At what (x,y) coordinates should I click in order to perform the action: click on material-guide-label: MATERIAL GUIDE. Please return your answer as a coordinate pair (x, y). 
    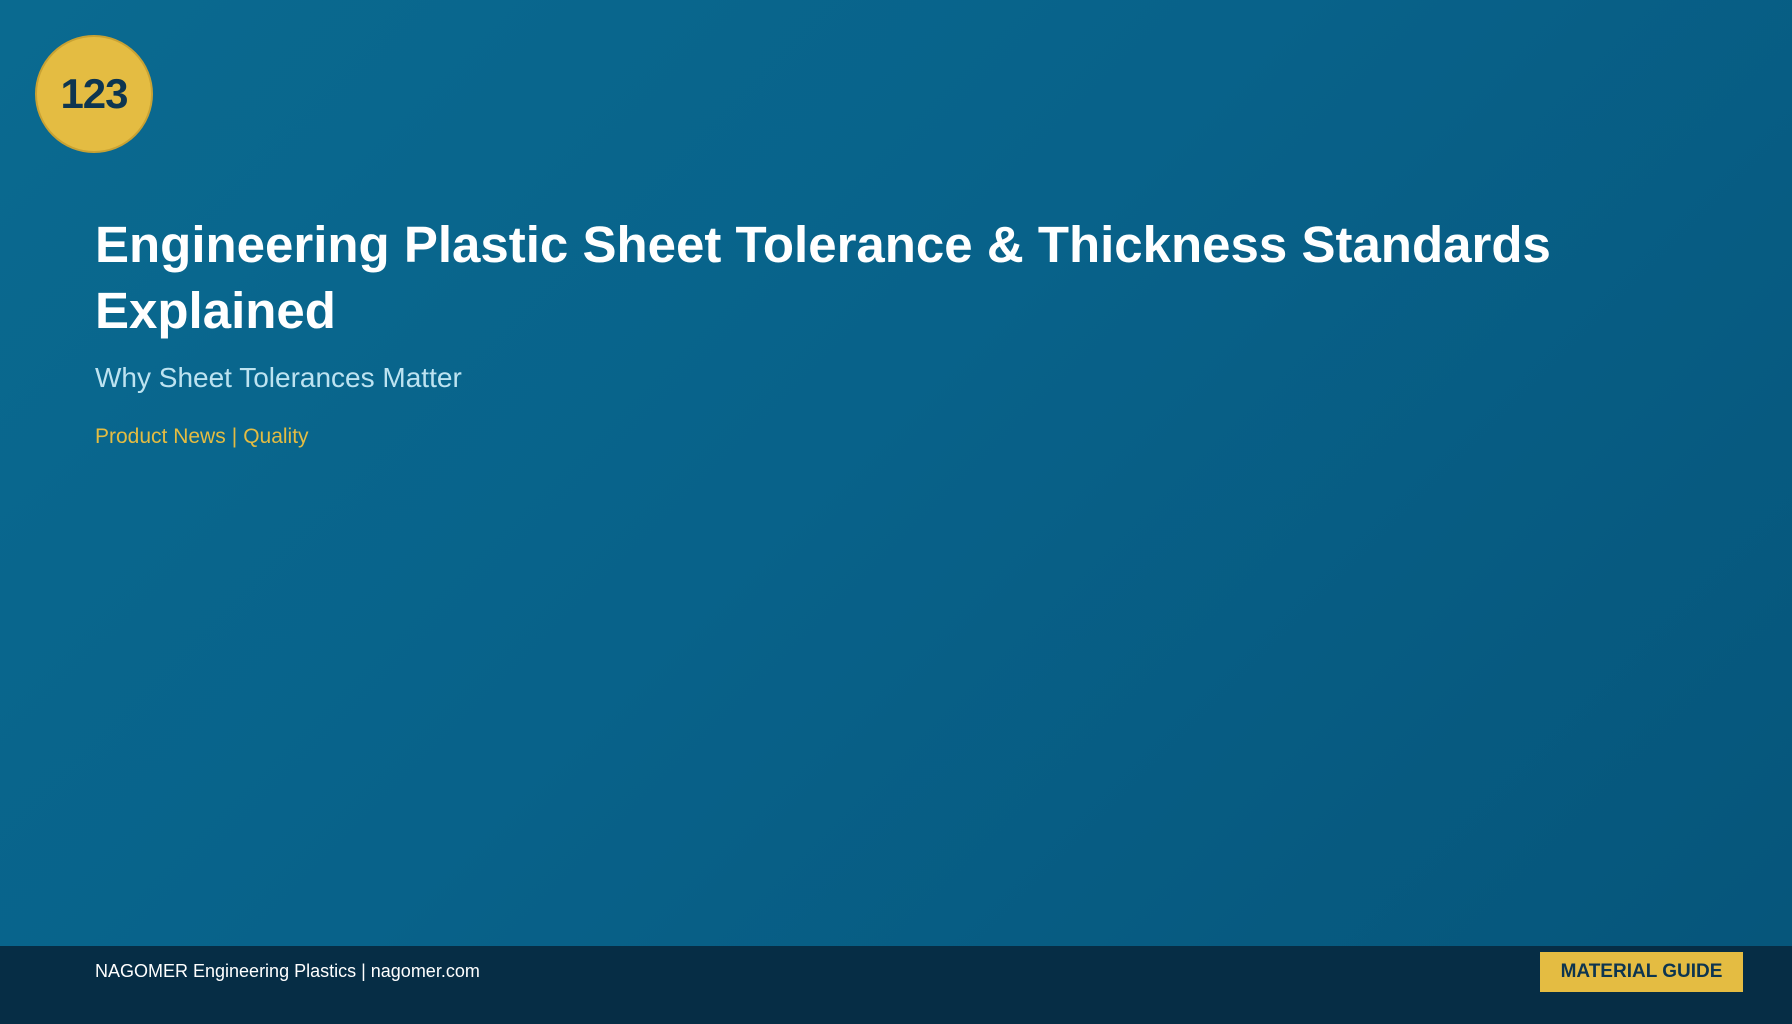
    Looking at the image, I should click on (1641, 971).